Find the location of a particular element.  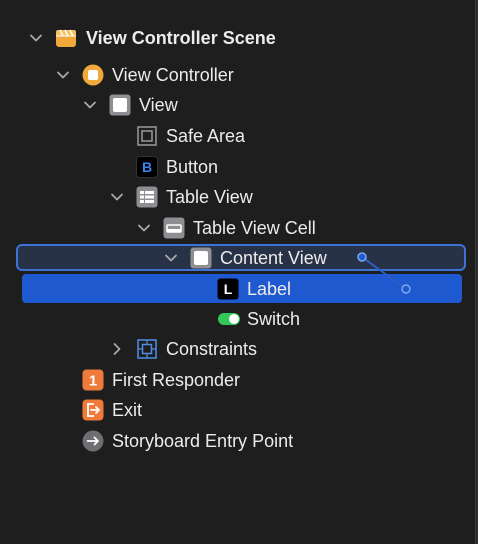

button-icon: B is located at coordinates (147, 167).